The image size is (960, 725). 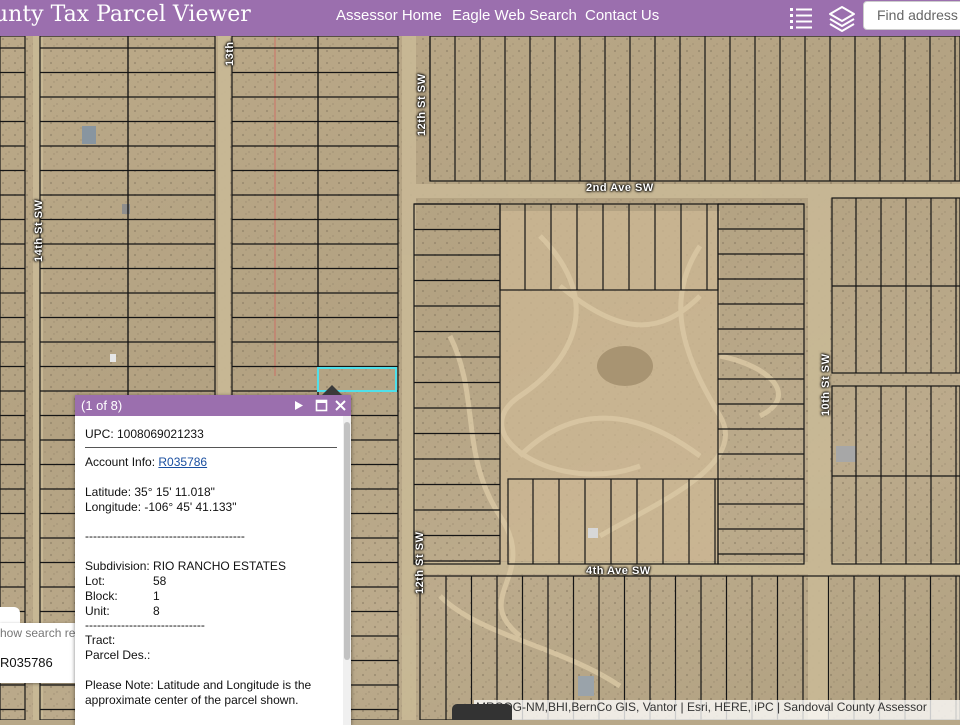 I want to click on maximize-icon, so click(x=321, y=405).